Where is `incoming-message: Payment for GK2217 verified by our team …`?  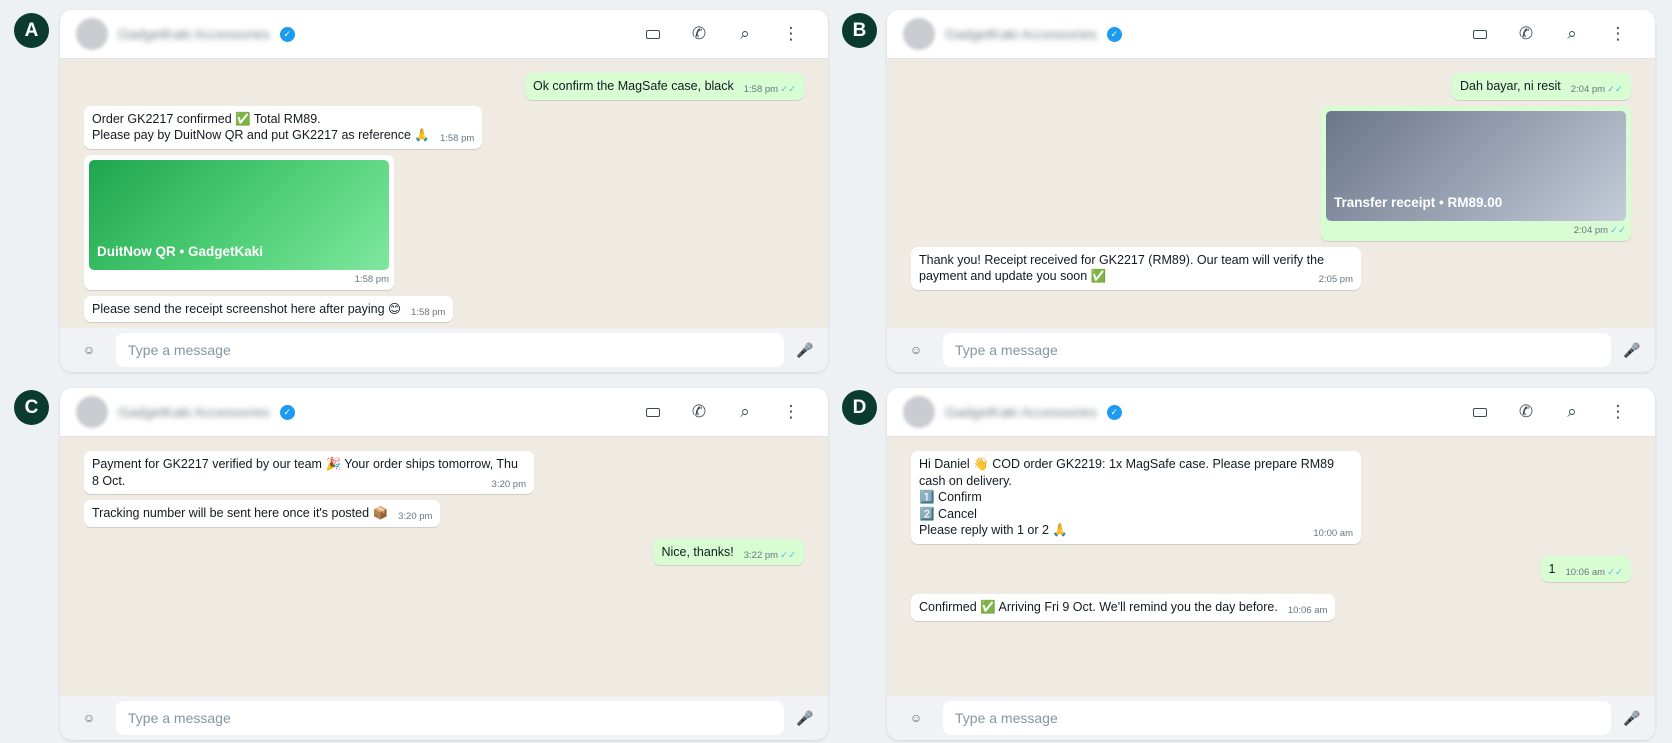
incoming-message: Payment for GK2217 verified by our team … is located at coordinates (309, 472).